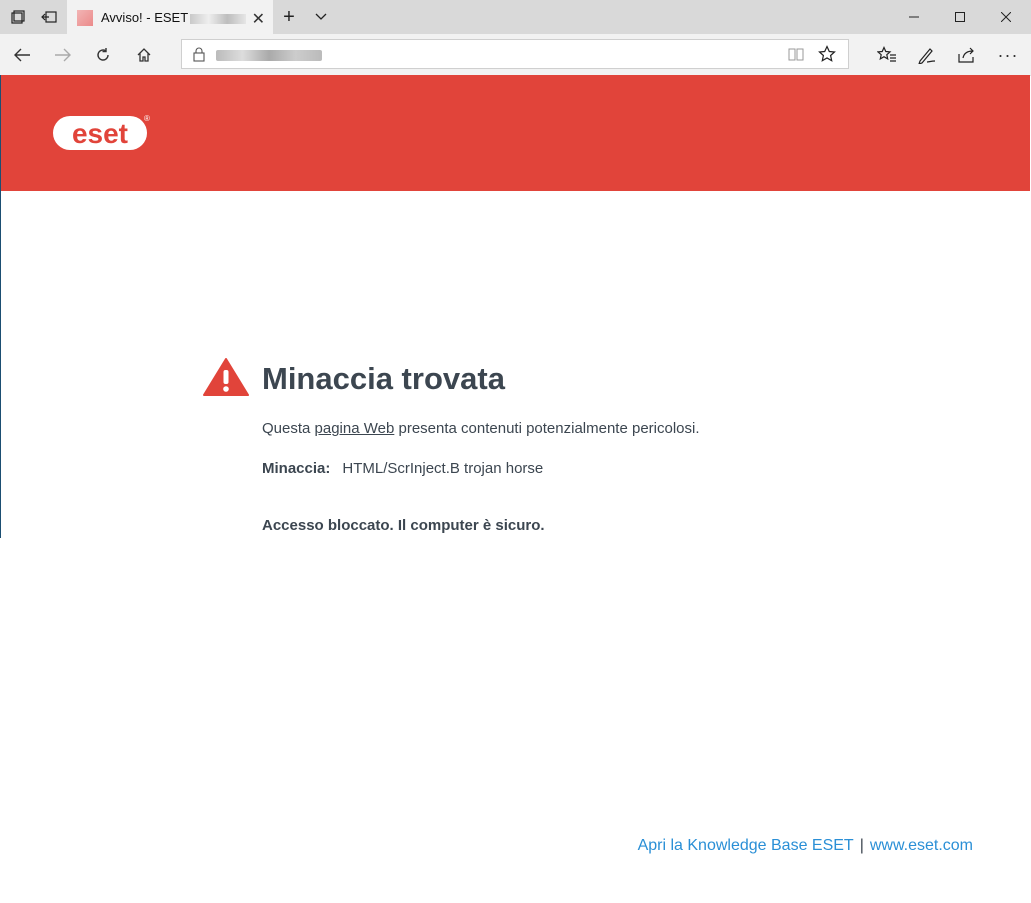 This screenshot has width=1031, height=903. What do you see at coordinates (144, 55) in the screenshot?
I see `home-icon` at bounding box center [144, 55].